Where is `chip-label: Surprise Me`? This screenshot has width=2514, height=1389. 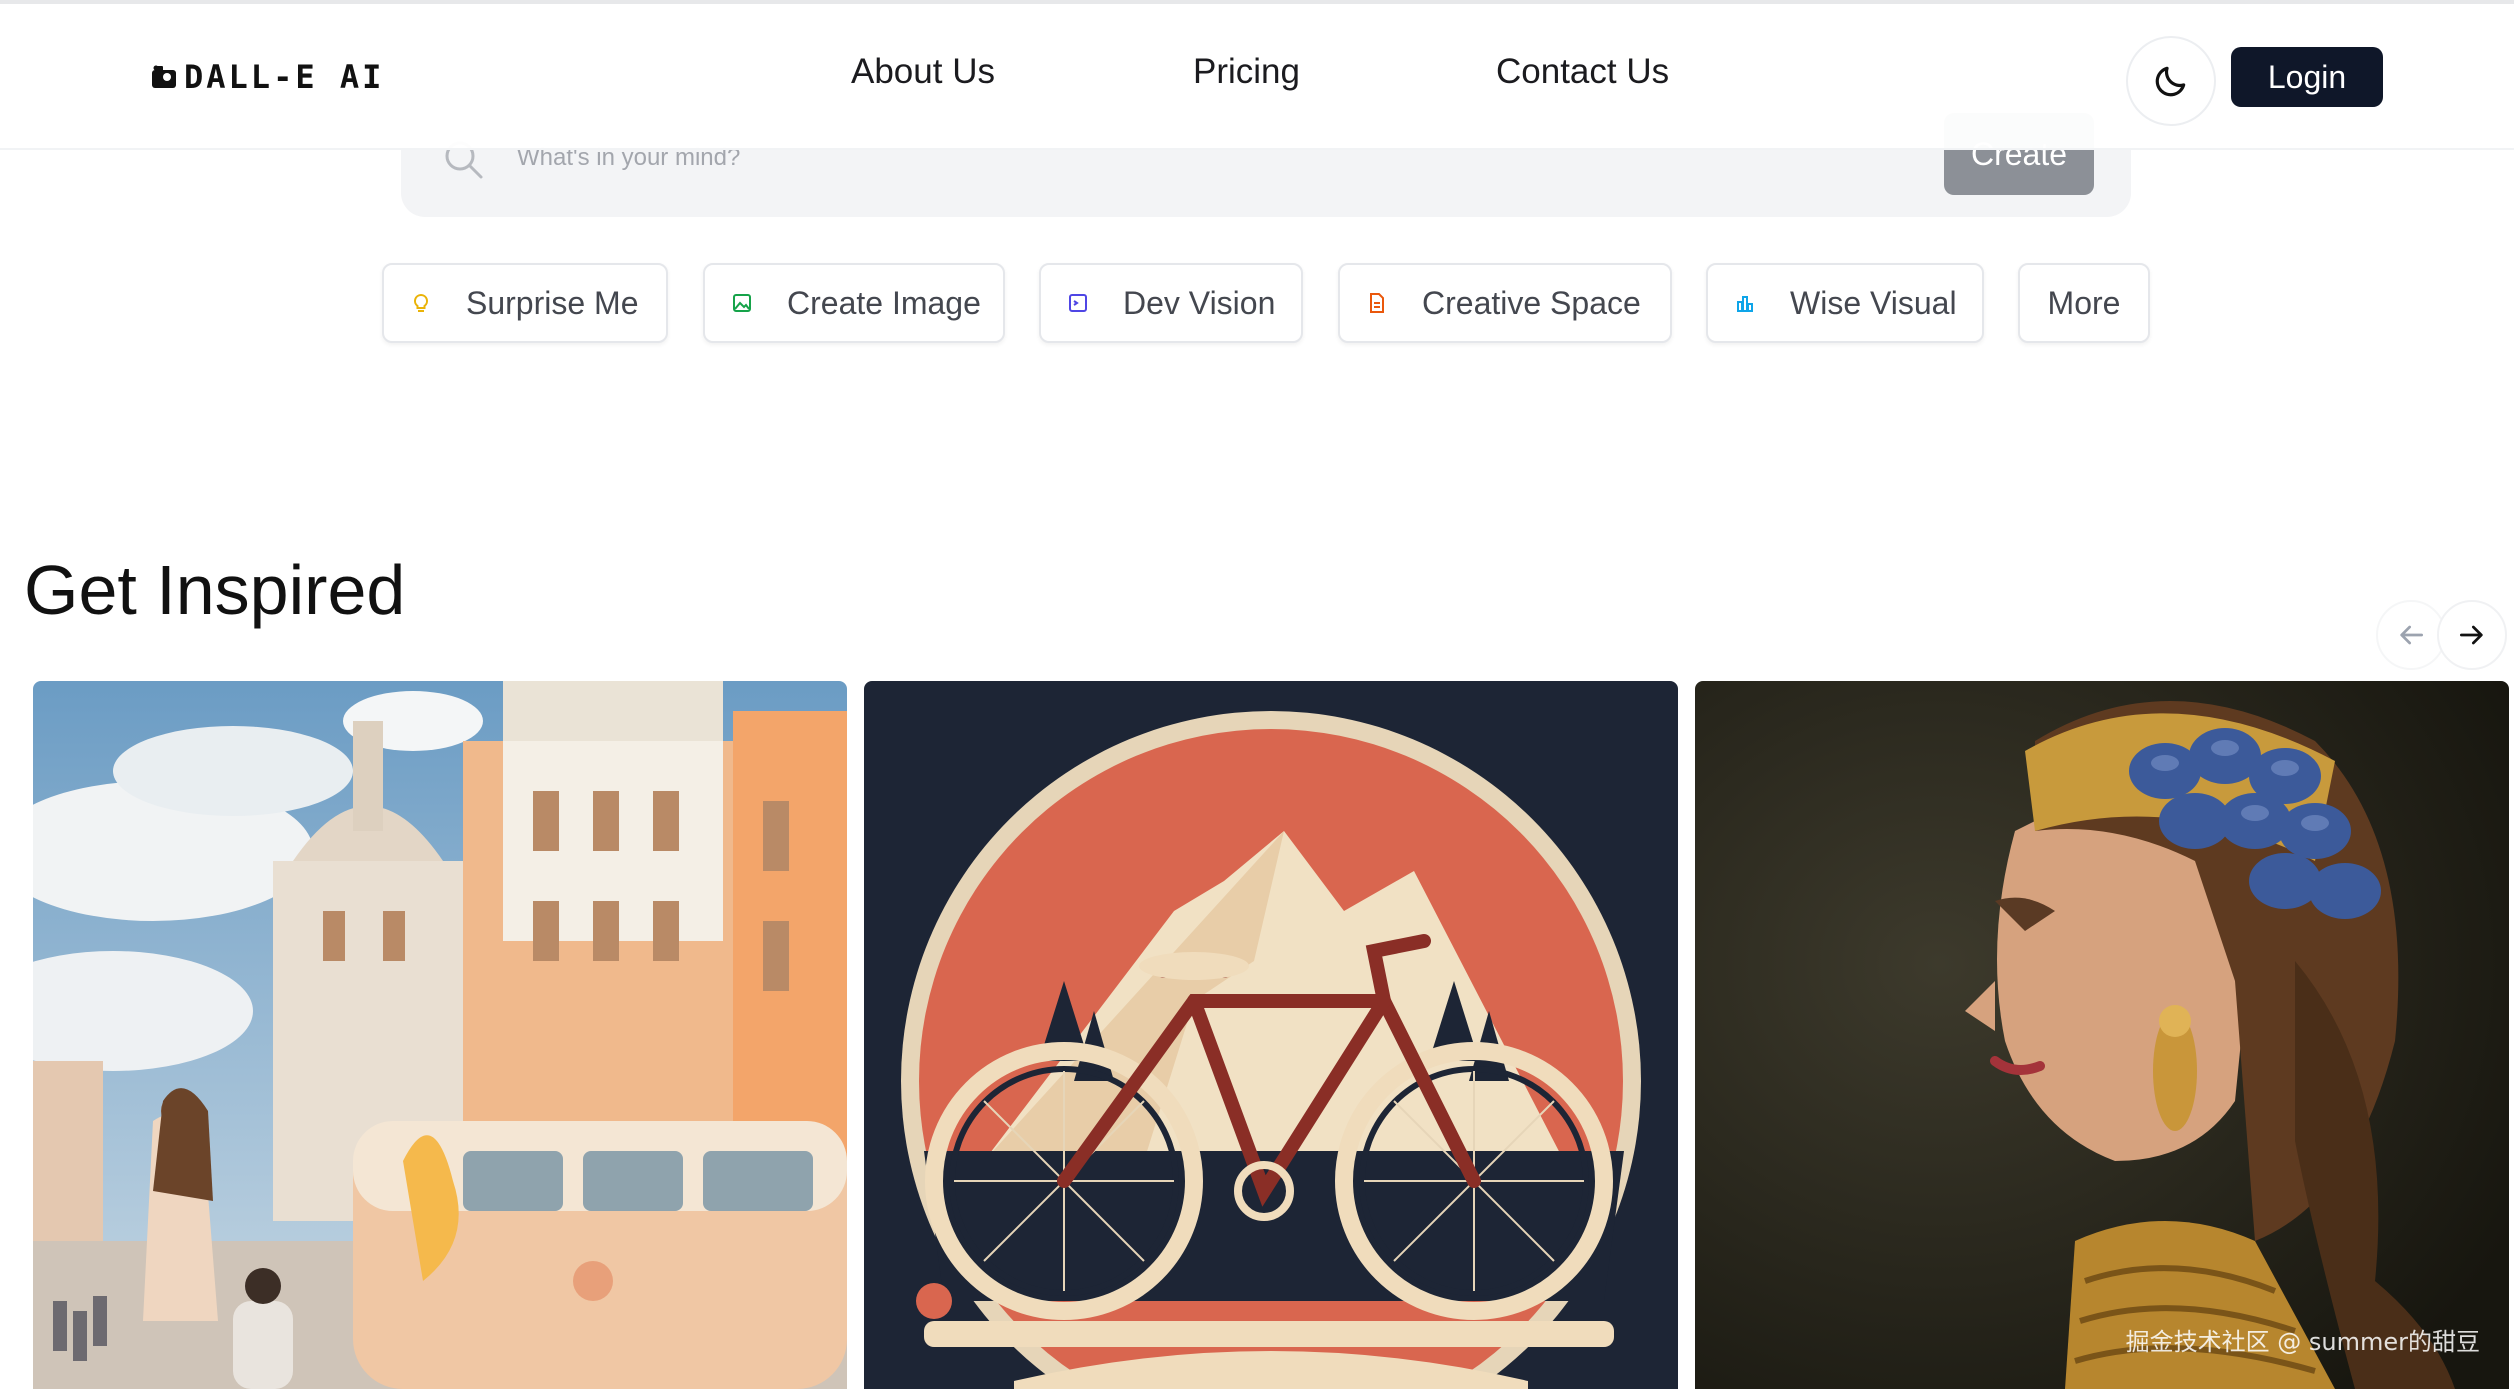
chip-label: Surprise Me is located at coordinates (552, 302).